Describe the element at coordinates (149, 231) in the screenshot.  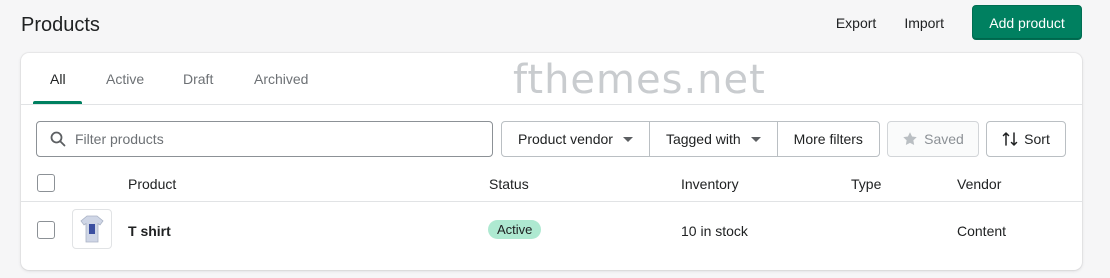
I see `product-name-link: T shirt` at that location.